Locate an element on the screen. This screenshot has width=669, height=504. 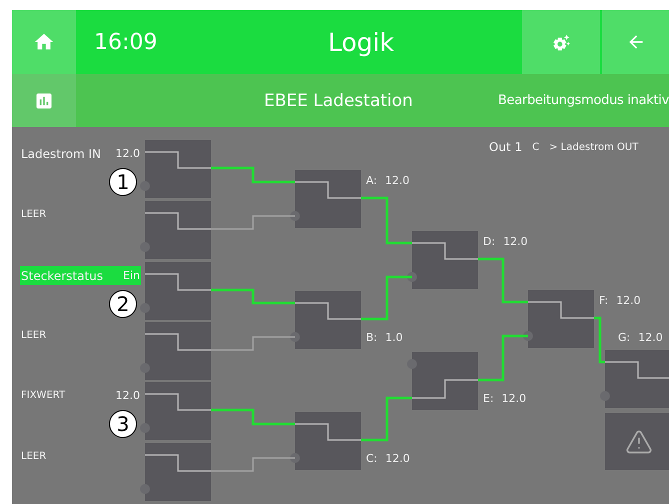
input-name: FIXWERT is located at coordinates (43, 395).